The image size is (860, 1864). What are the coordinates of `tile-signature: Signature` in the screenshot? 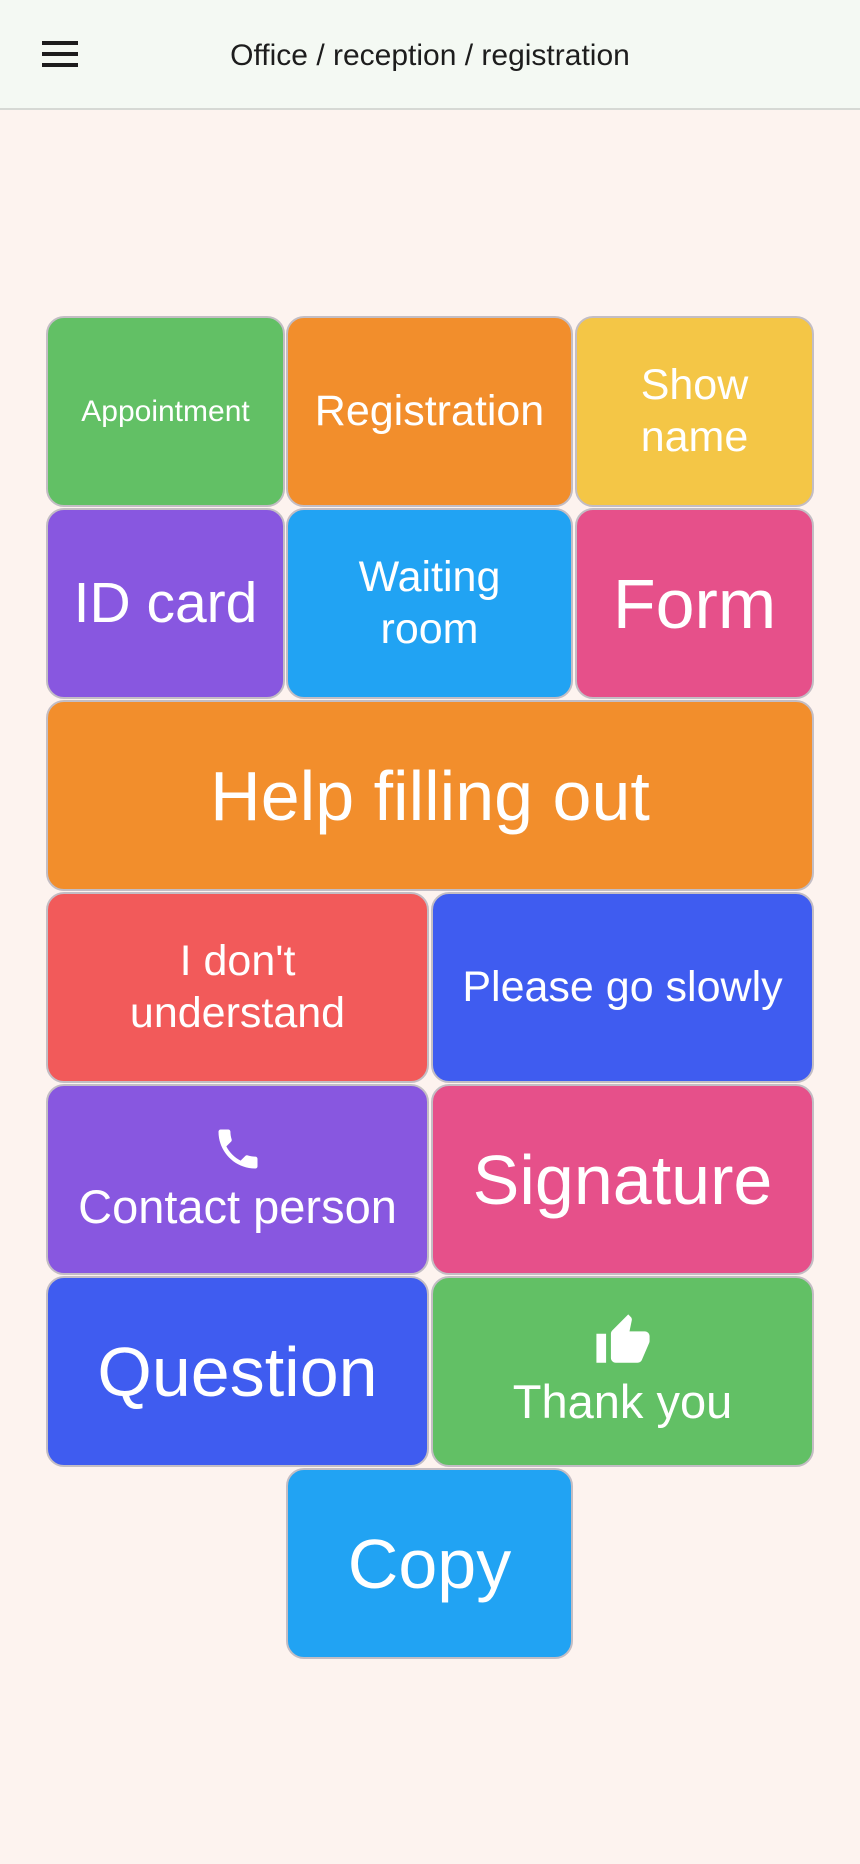 It's located at (622, 1179).